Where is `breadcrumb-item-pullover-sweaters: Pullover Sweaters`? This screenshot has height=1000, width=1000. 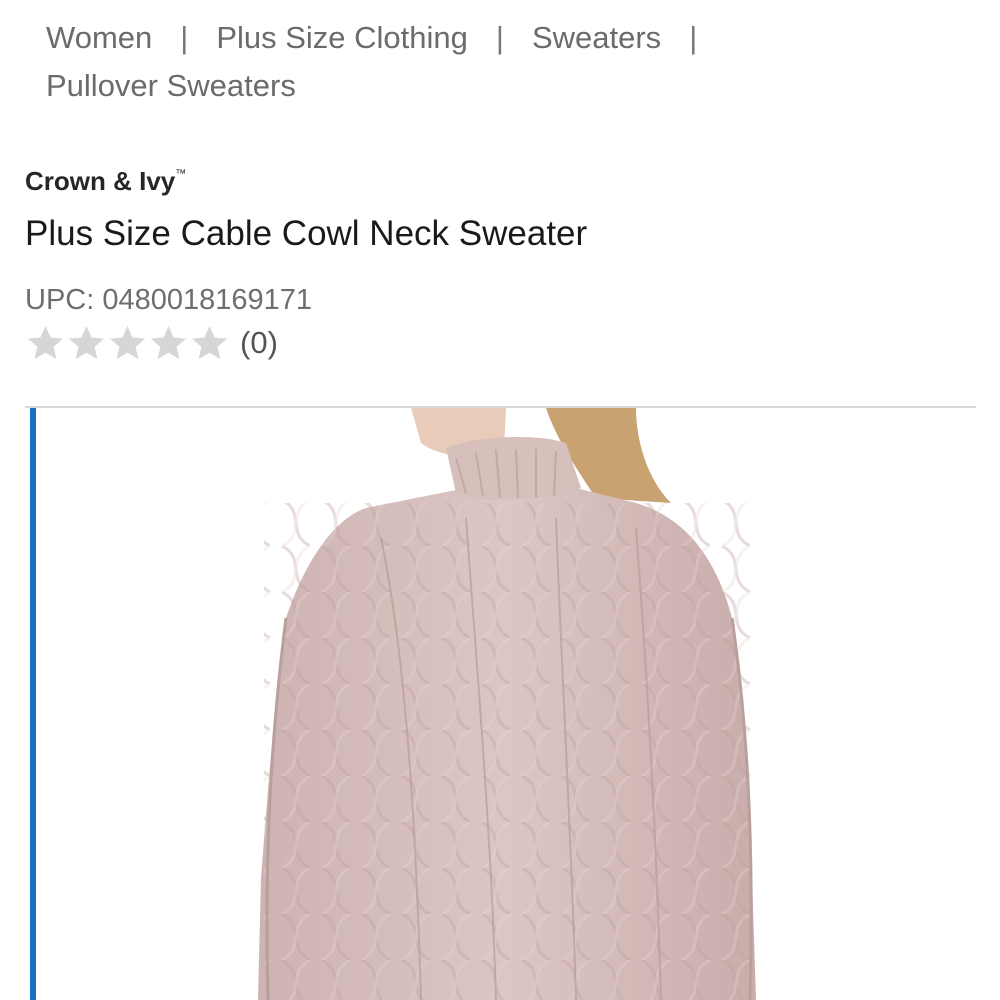
breadcrumb-item-pullover-sweaters: Pullover Sweaters is located at coordinates (171, 86).